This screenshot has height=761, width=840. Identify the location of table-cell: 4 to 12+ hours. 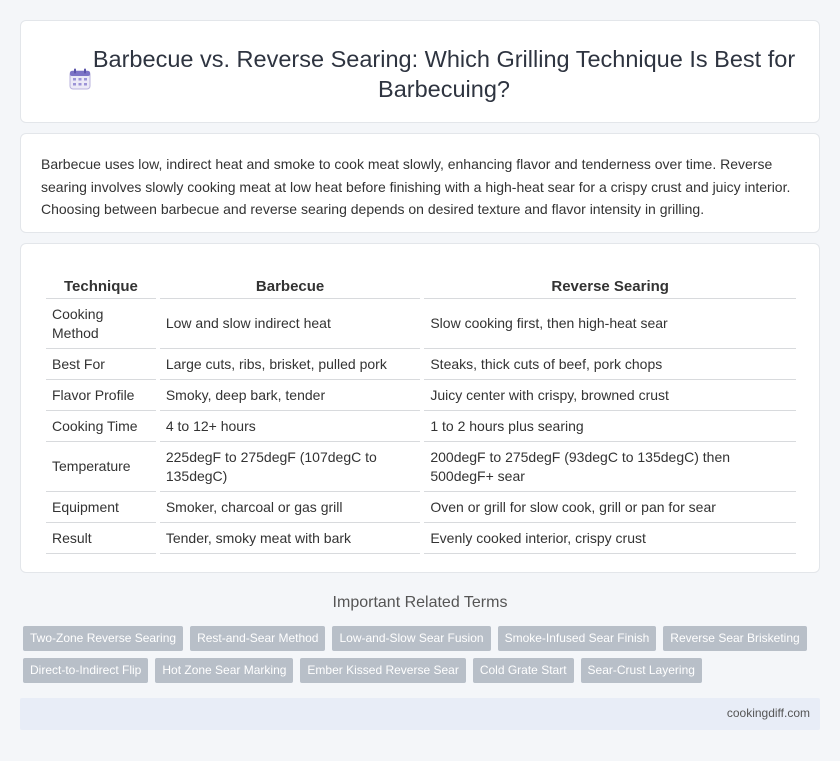
(290, 426).